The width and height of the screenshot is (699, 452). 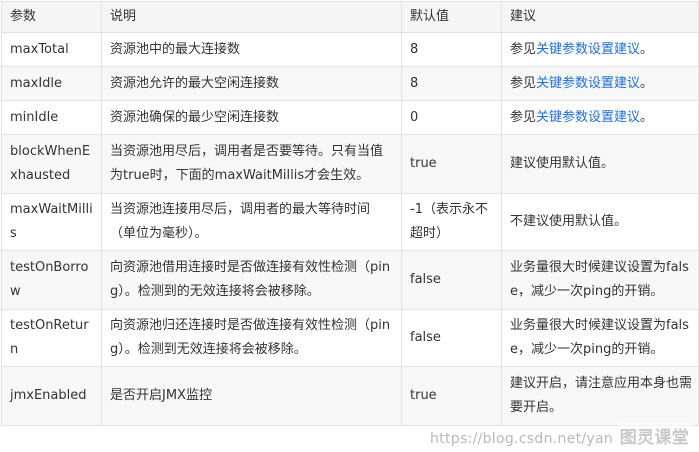 I want to click on advice-cell: 建议开启，请注意应用本身也需要开启。, so click(x=600, y=396).